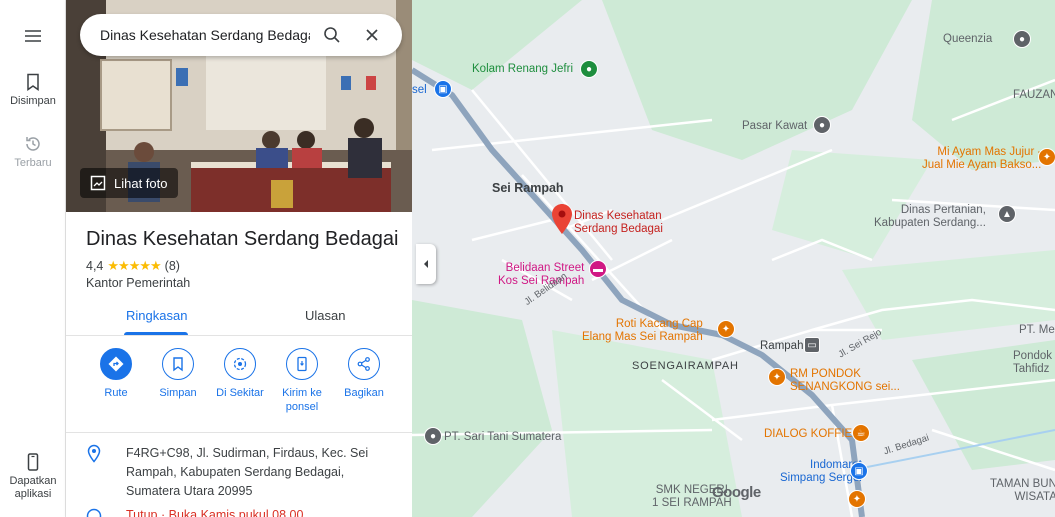  I want to click on phone-icon, so click(33, 462).